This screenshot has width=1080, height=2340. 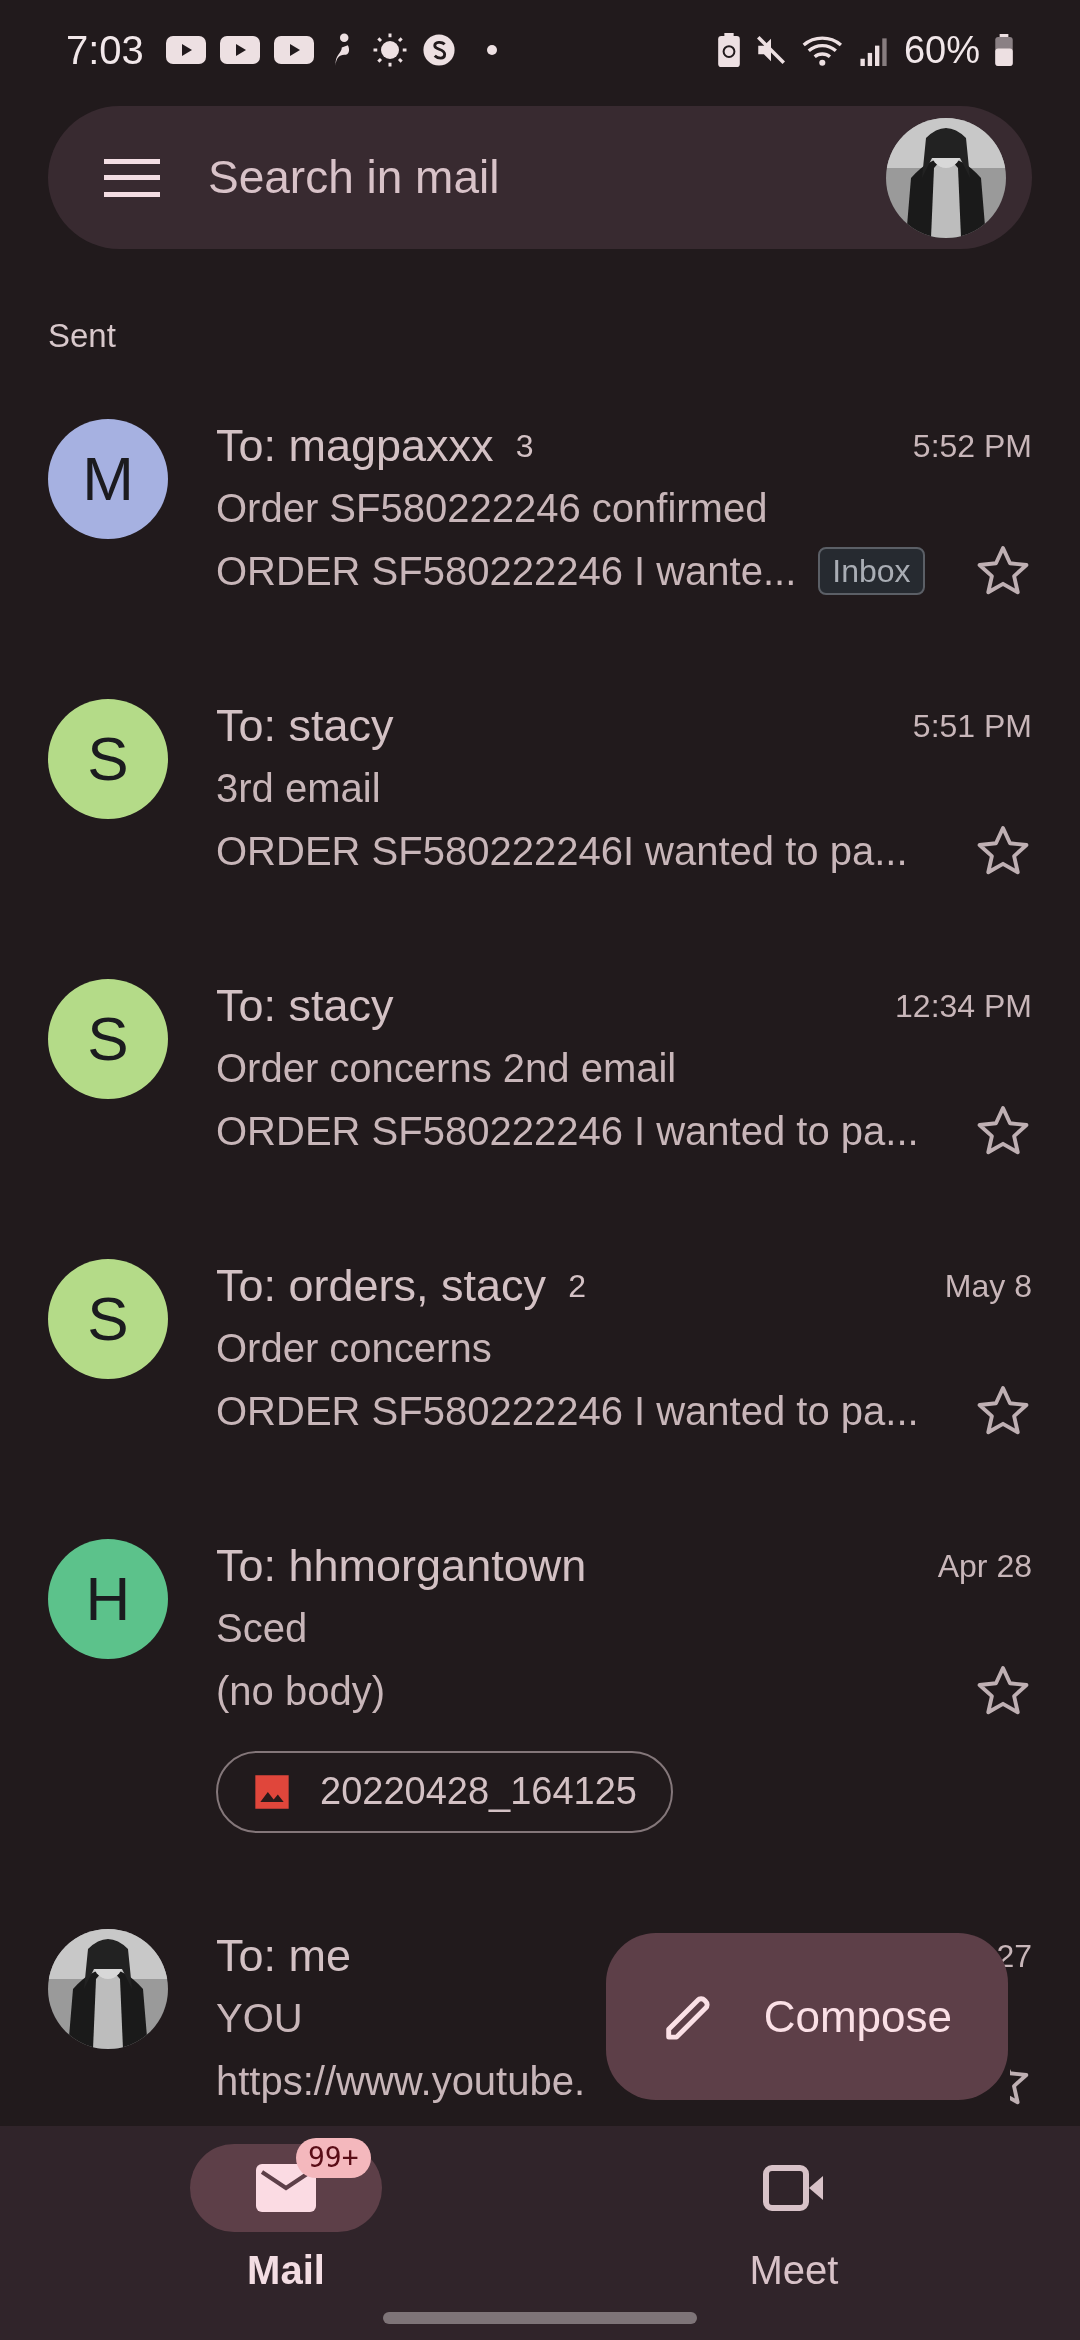 I want to click on recipient: To: me, so click(x=284, y=1955).